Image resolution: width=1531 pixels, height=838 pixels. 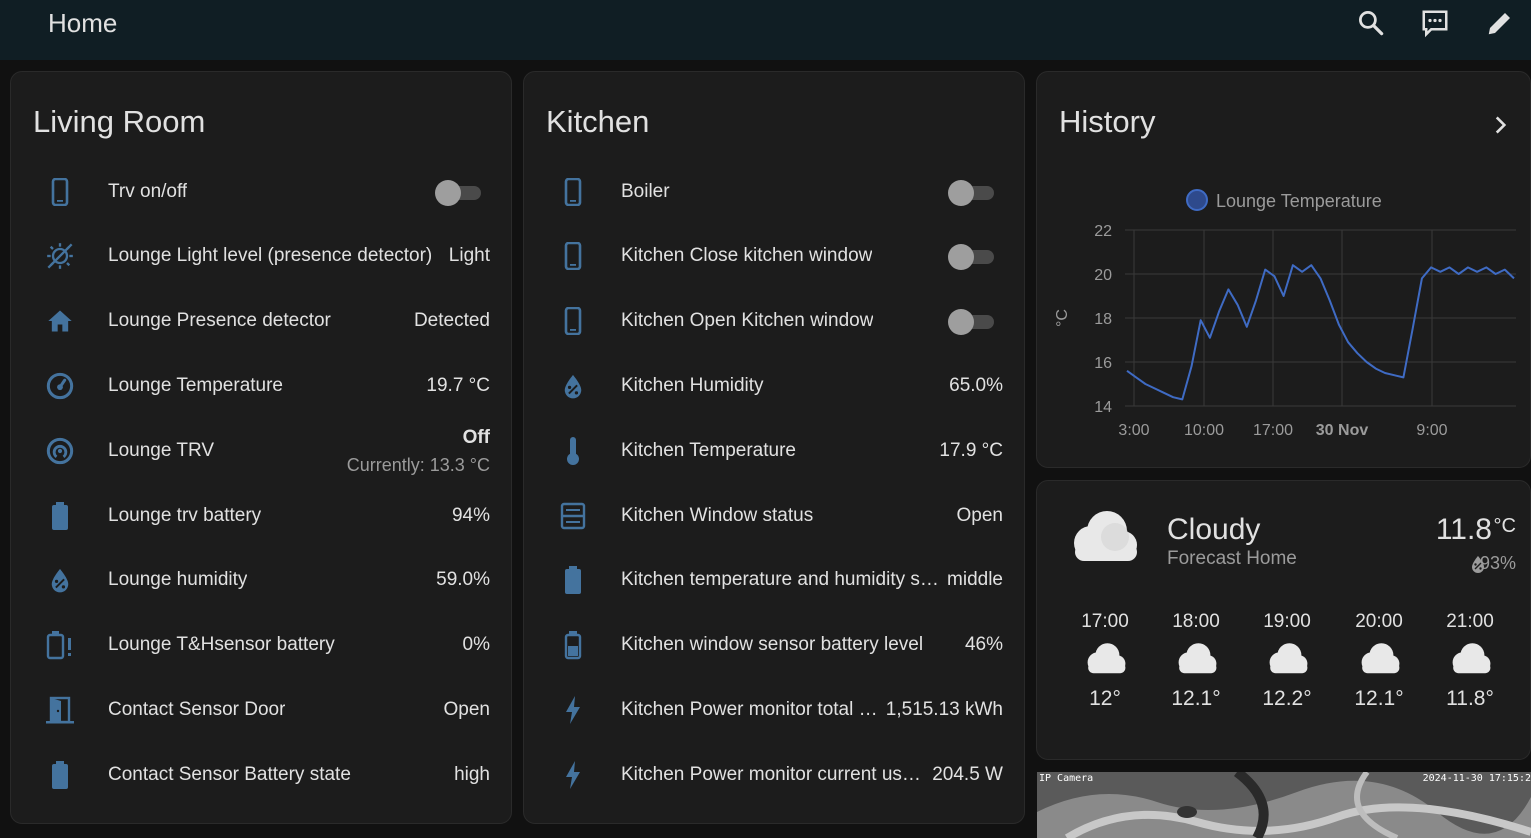 I want to click on entity-name: Lounge TRV, so click(x=161, y=450).